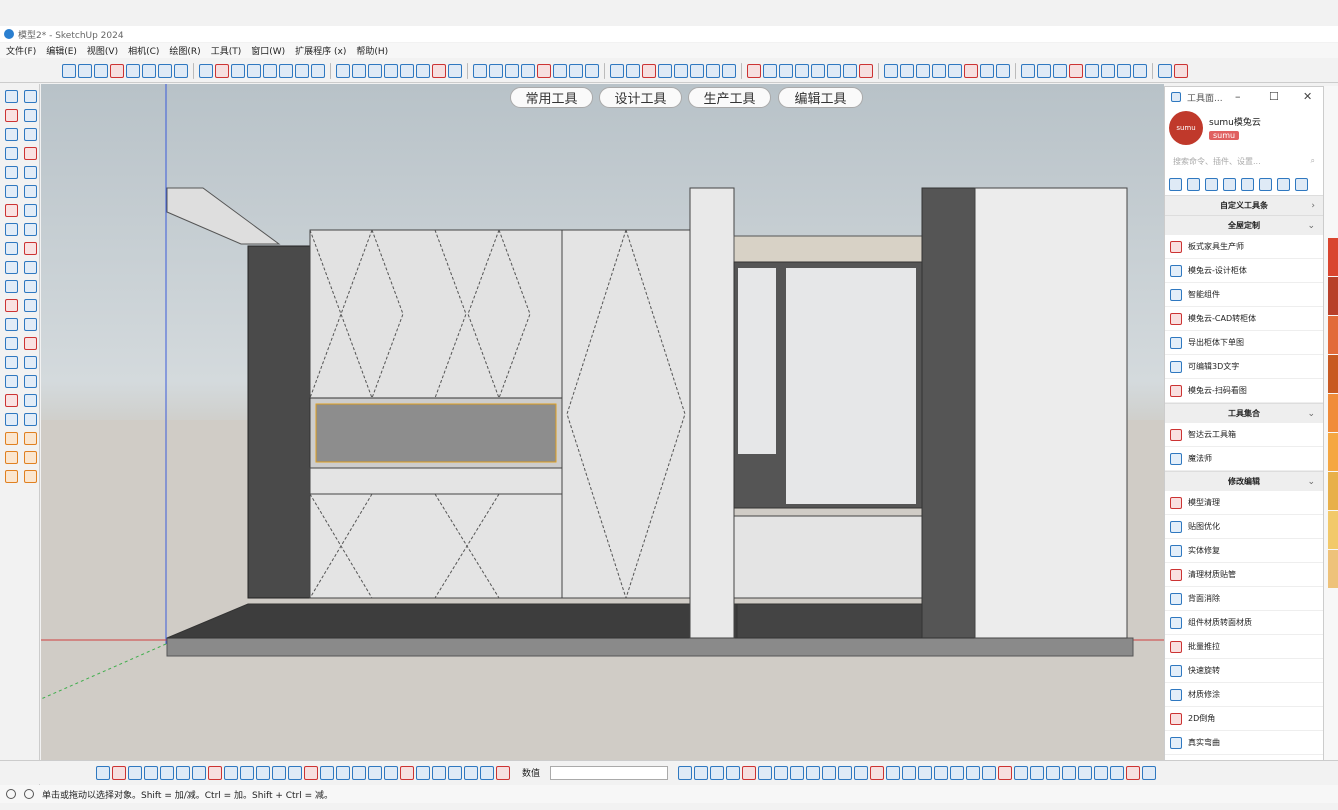  I want to click on tab-production-tools: 生产工具, so click(729, 97).